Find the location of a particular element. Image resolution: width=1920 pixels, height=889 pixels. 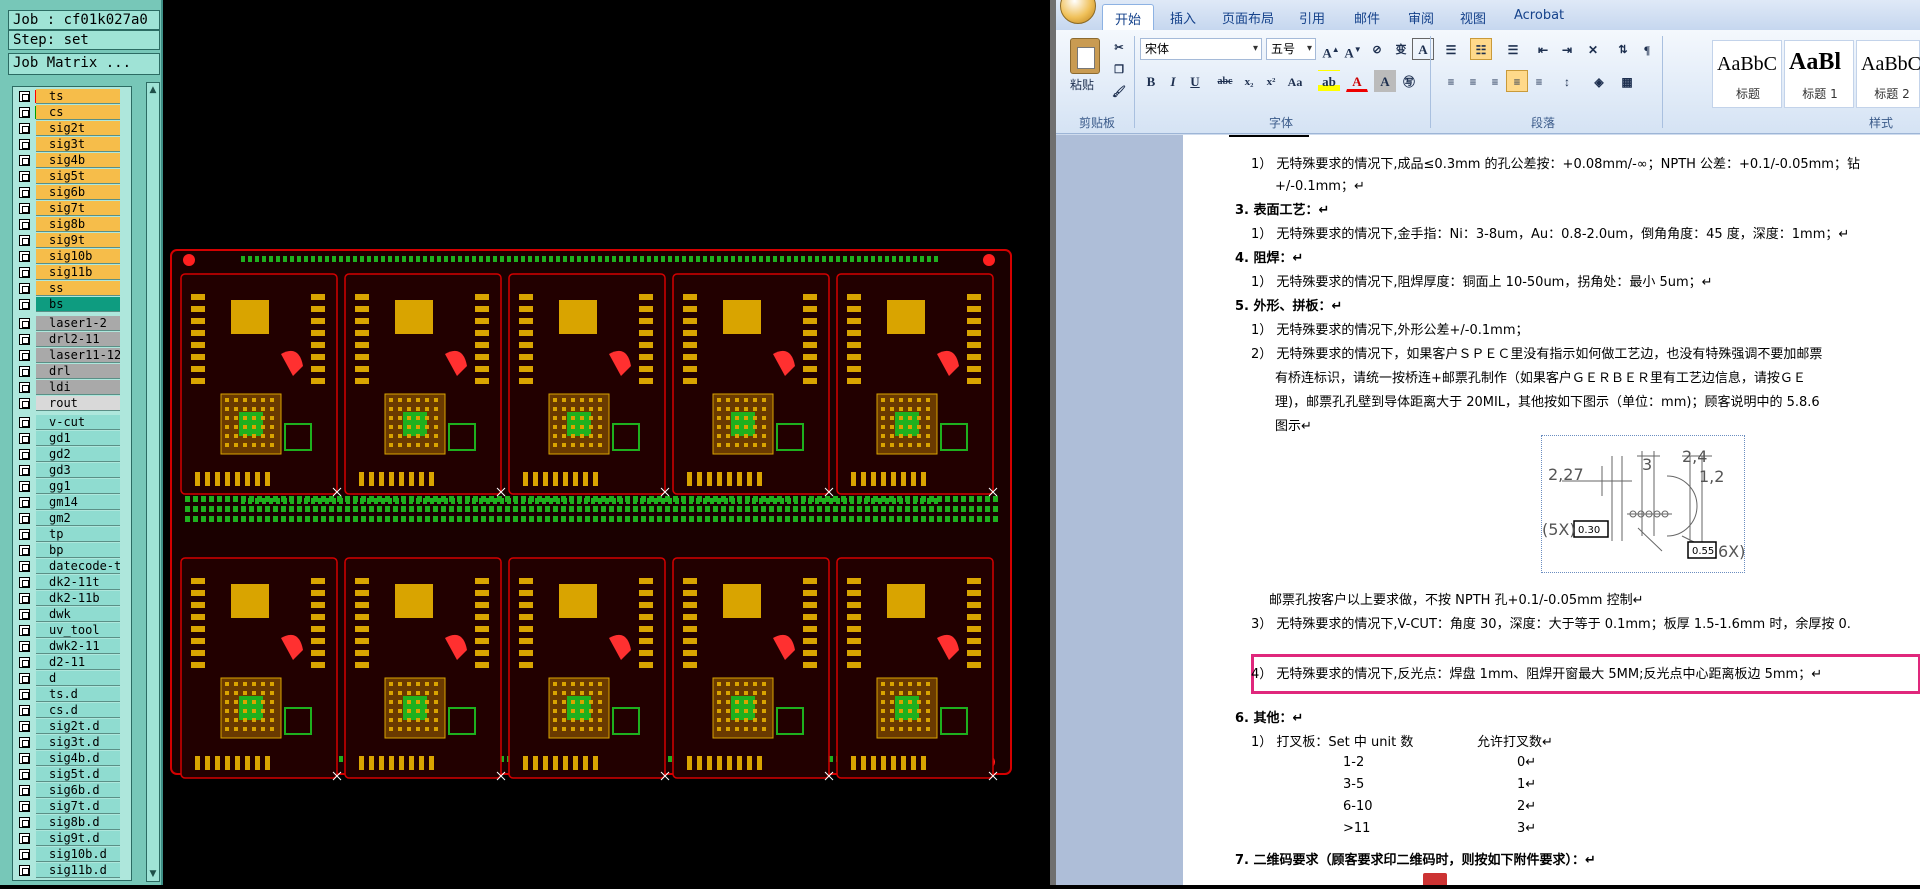

scroll-down-arrow-icon: ▼ is located at coordinates (153, 874).